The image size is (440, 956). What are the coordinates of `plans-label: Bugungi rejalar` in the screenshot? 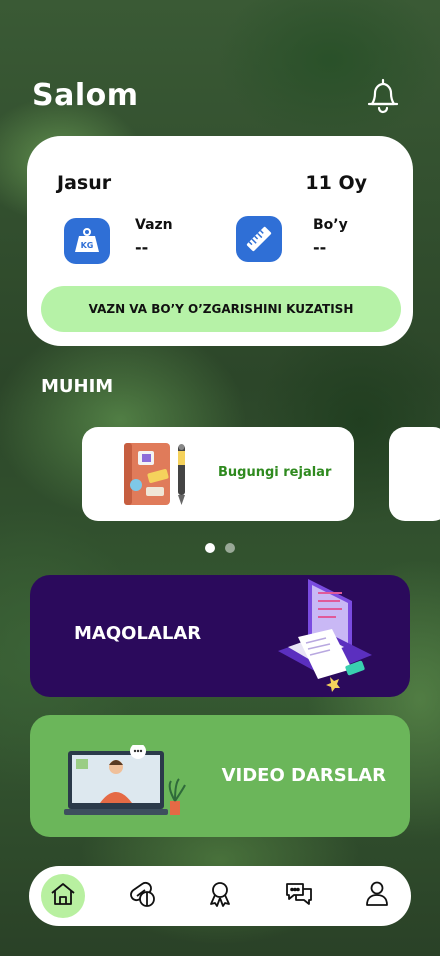 It's located at (275, 472).